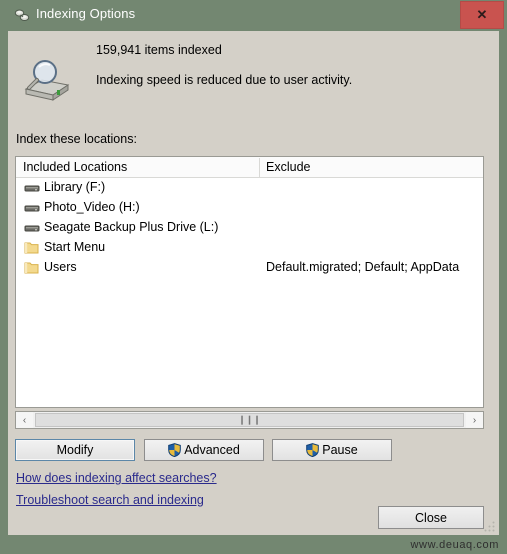 The height and width of the screenshot is (554, 507). I want to click on location-exclude: Default.migrated; Default; AppData, so click(363, 267).